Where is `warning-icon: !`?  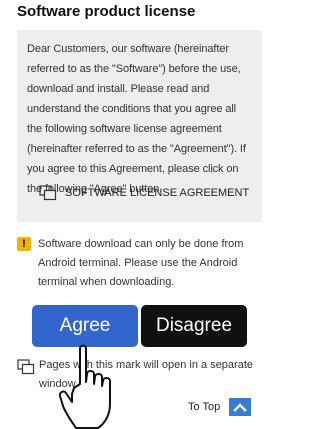
warning-icon: ! is located at coordinates (24, 244).